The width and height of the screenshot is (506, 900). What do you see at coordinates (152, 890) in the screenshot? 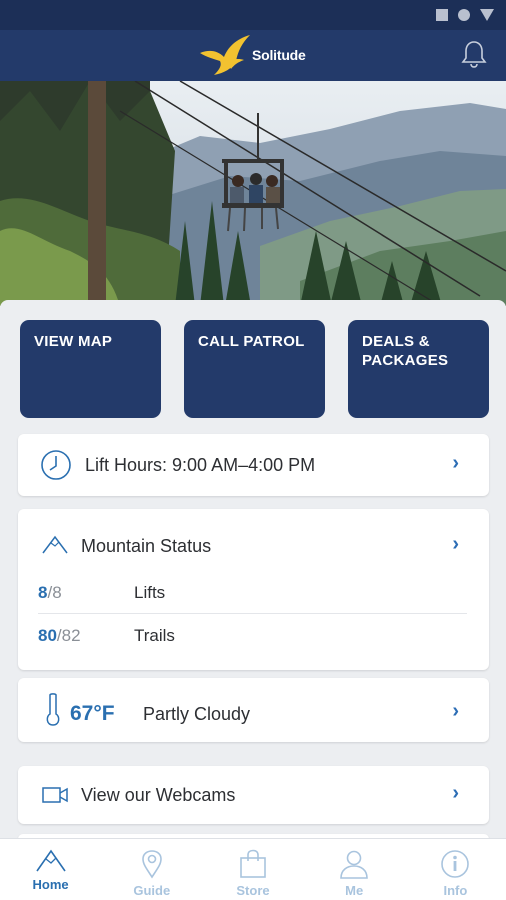
I see `nav-guide-label: Guide` at bounding box center [152, 890].